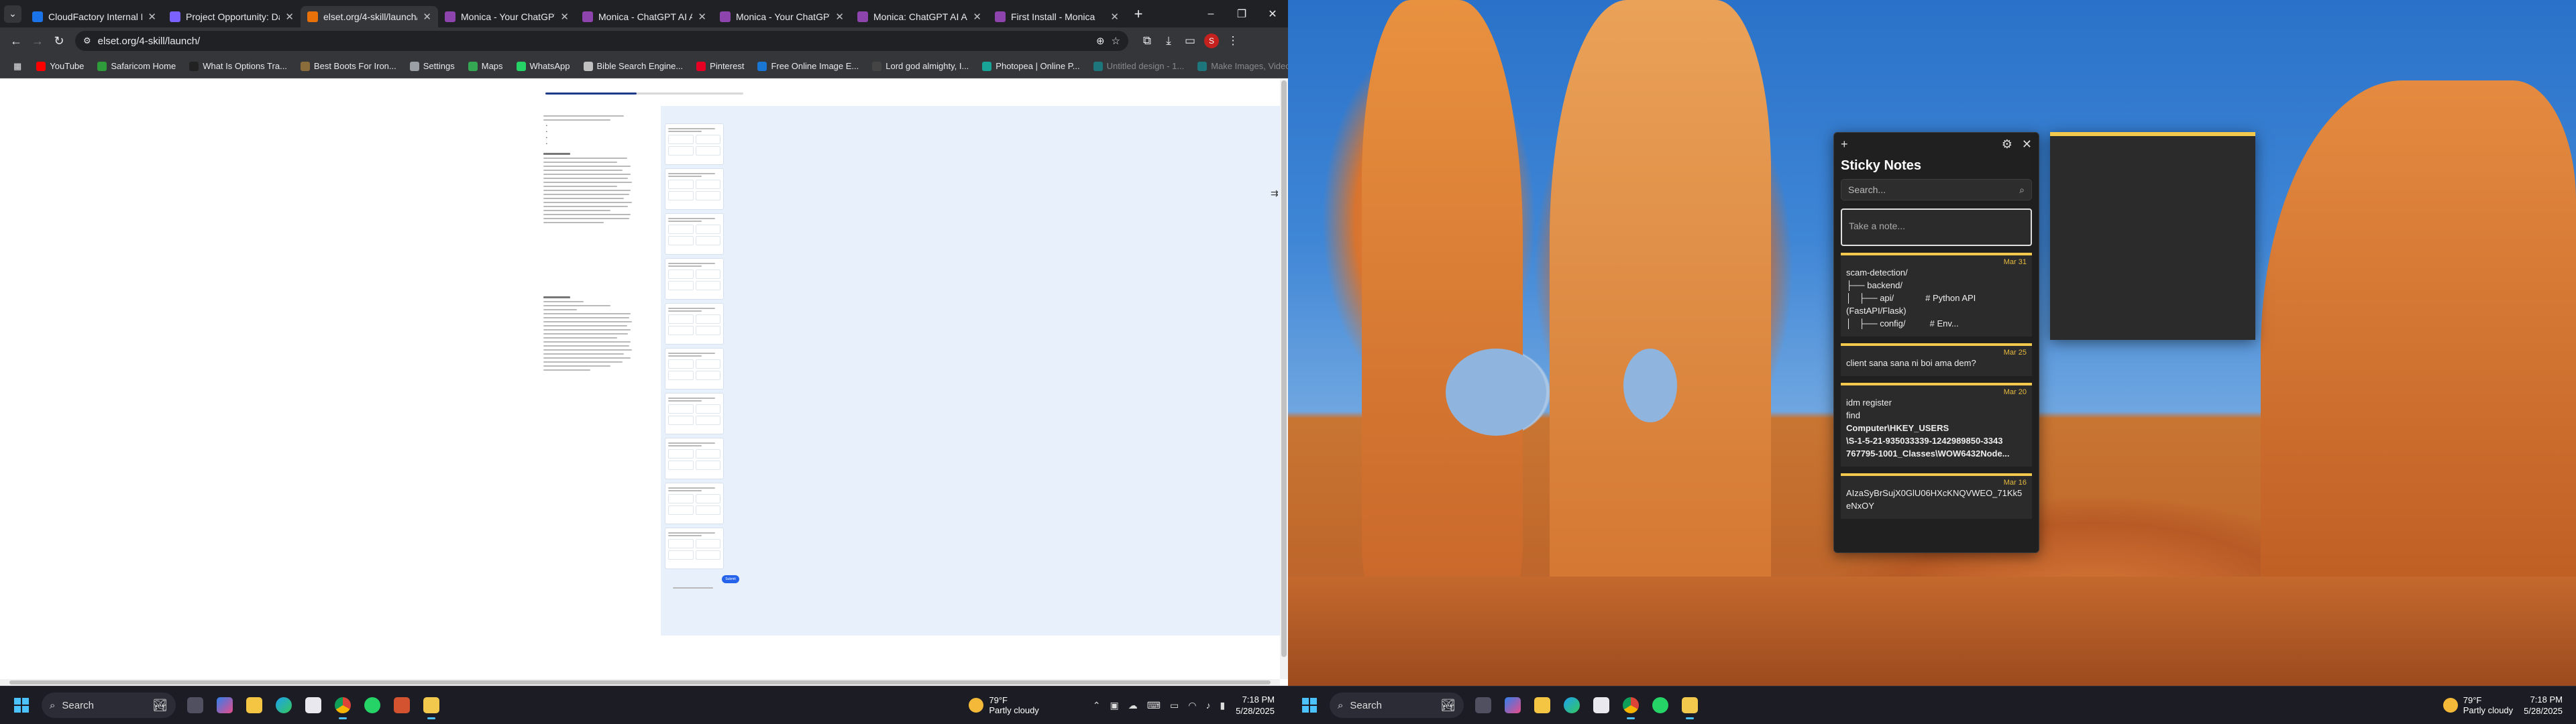  What do you see at coordinates (2152, 236) in the screenshot?
I see `open-sticky-note` at bounding box center [2152, 236].